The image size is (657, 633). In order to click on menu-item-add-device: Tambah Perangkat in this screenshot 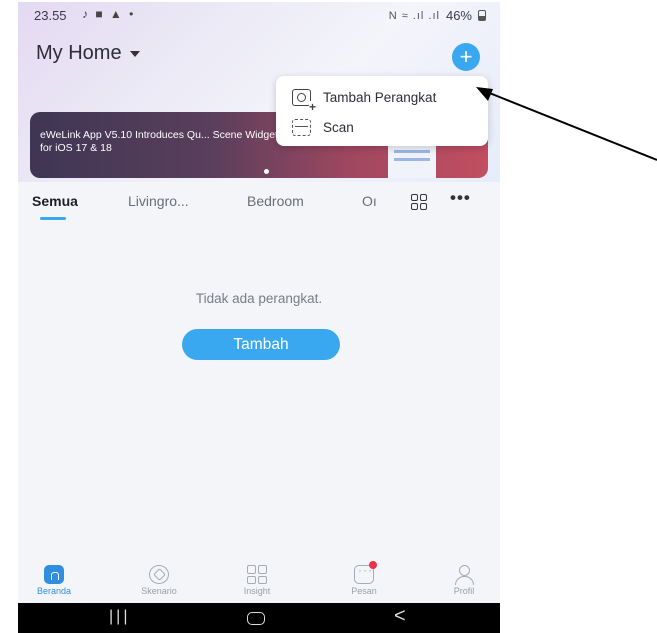, I will do `click(364, 98)`.